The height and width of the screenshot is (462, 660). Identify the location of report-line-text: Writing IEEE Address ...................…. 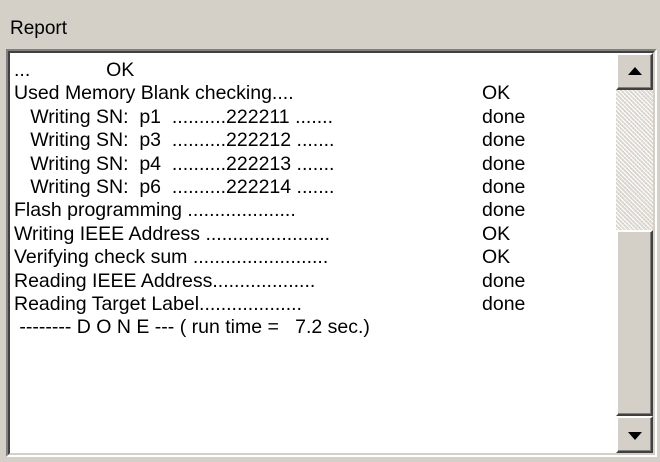
(172, 233).